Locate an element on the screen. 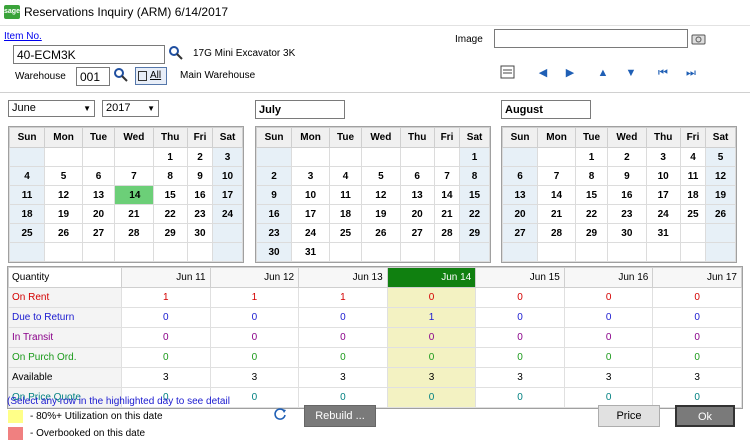  warehouse-input: 001 is located at coordinates (93, 76).